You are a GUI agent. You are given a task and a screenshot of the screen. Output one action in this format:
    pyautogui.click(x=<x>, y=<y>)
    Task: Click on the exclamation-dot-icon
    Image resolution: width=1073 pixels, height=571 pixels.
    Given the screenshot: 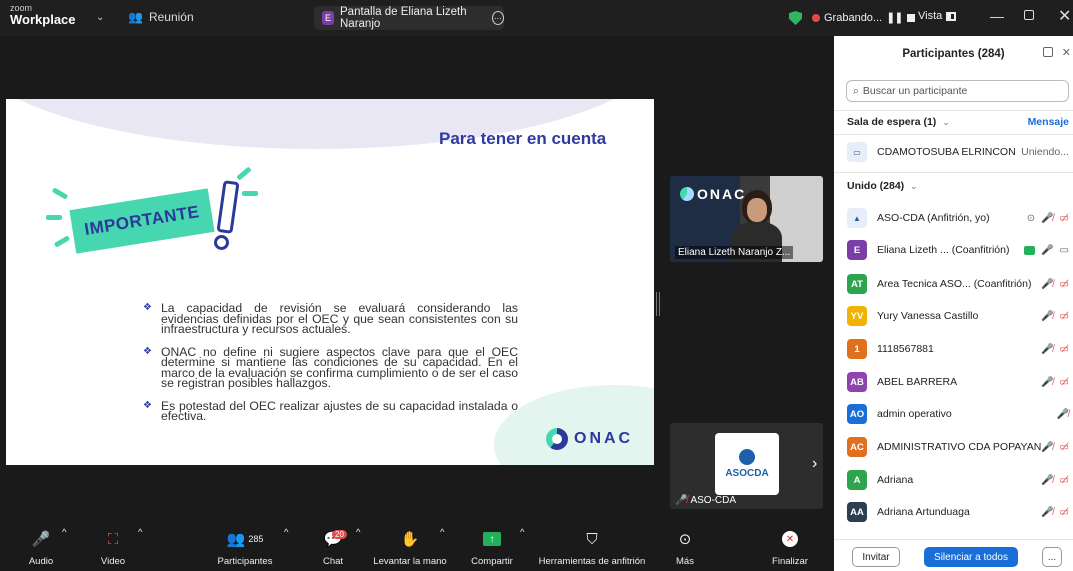 What is the action you would take?
    pyautogui.click(x=221, y=242)
    